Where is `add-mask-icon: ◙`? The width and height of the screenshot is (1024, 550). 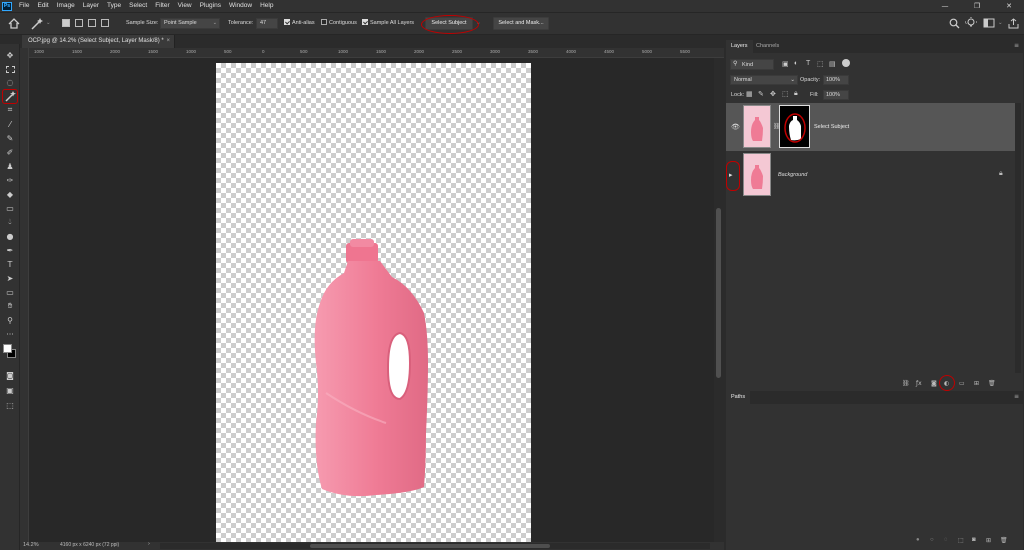 add-mask-icon: ◙ is located at coordinates (974, 540).